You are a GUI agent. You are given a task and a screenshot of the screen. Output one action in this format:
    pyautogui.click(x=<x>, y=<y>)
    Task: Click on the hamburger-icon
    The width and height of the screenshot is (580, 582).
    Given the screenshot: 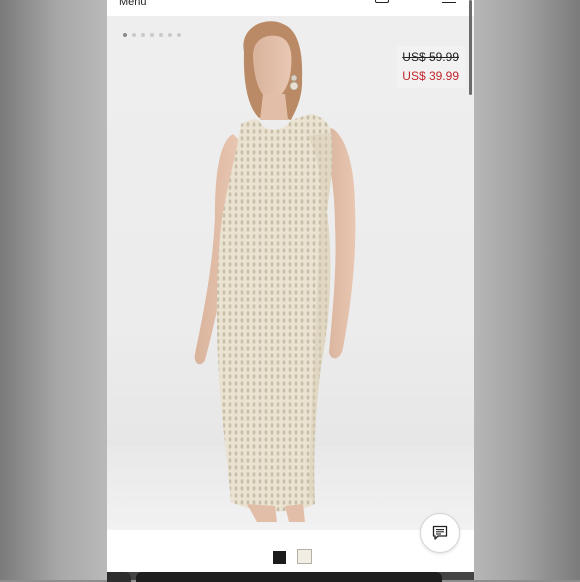 What is the action you would take?
    pyautogui.click(x=449, y=1)
    